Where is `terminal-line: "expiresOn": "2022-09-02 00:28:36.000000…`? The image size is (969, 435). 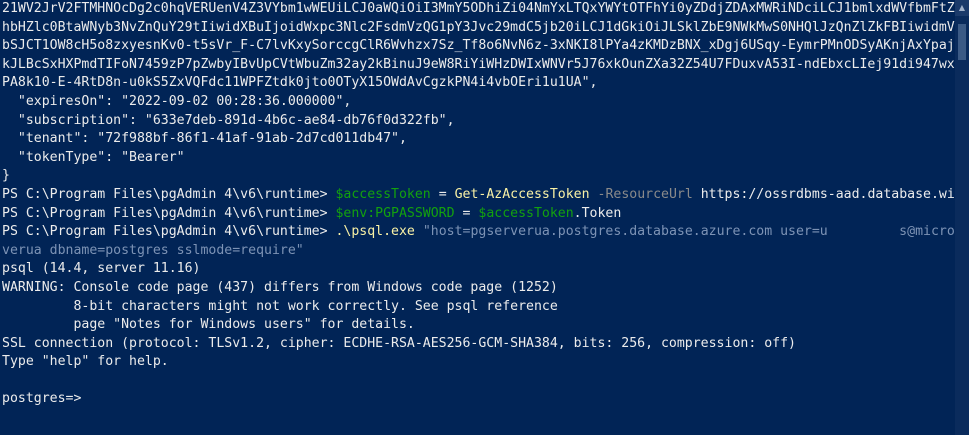 terminal-line: "expiresOn": "2022-09-02 00:28:36.000000… is located at coordinates (485, 102).